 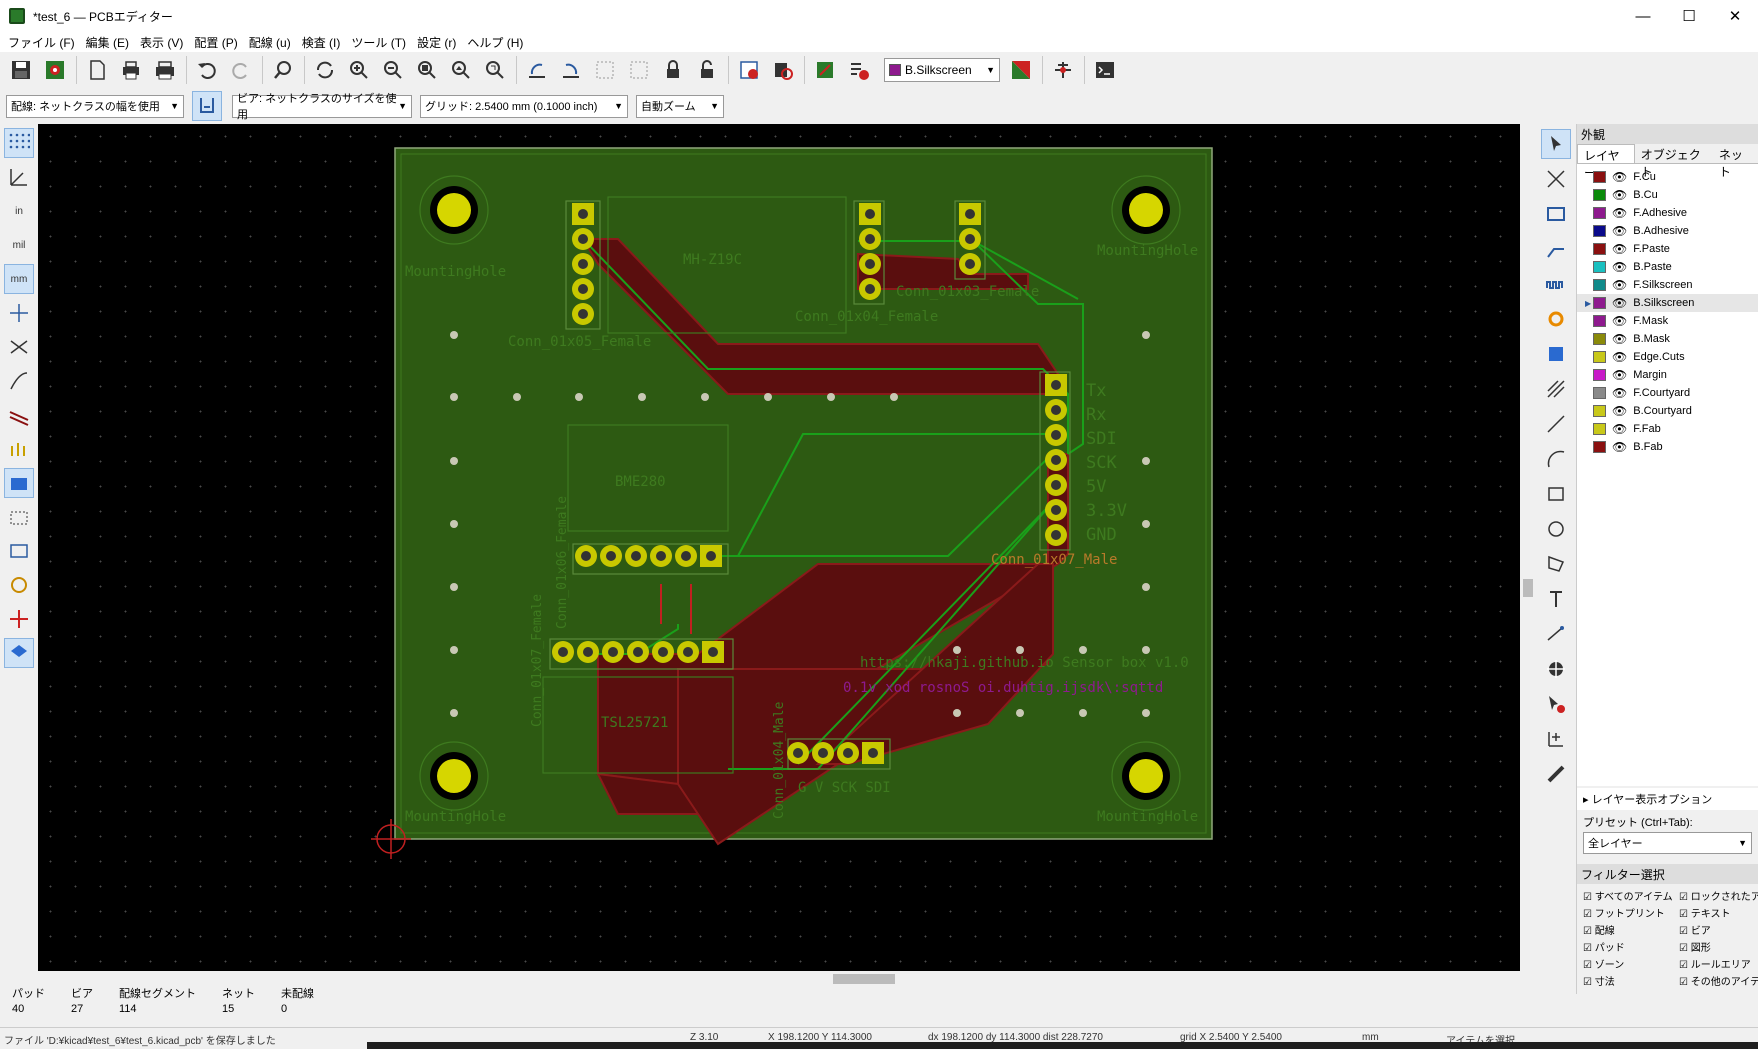 I want to click on polar-coords-icon, so click(x=19, y=177).